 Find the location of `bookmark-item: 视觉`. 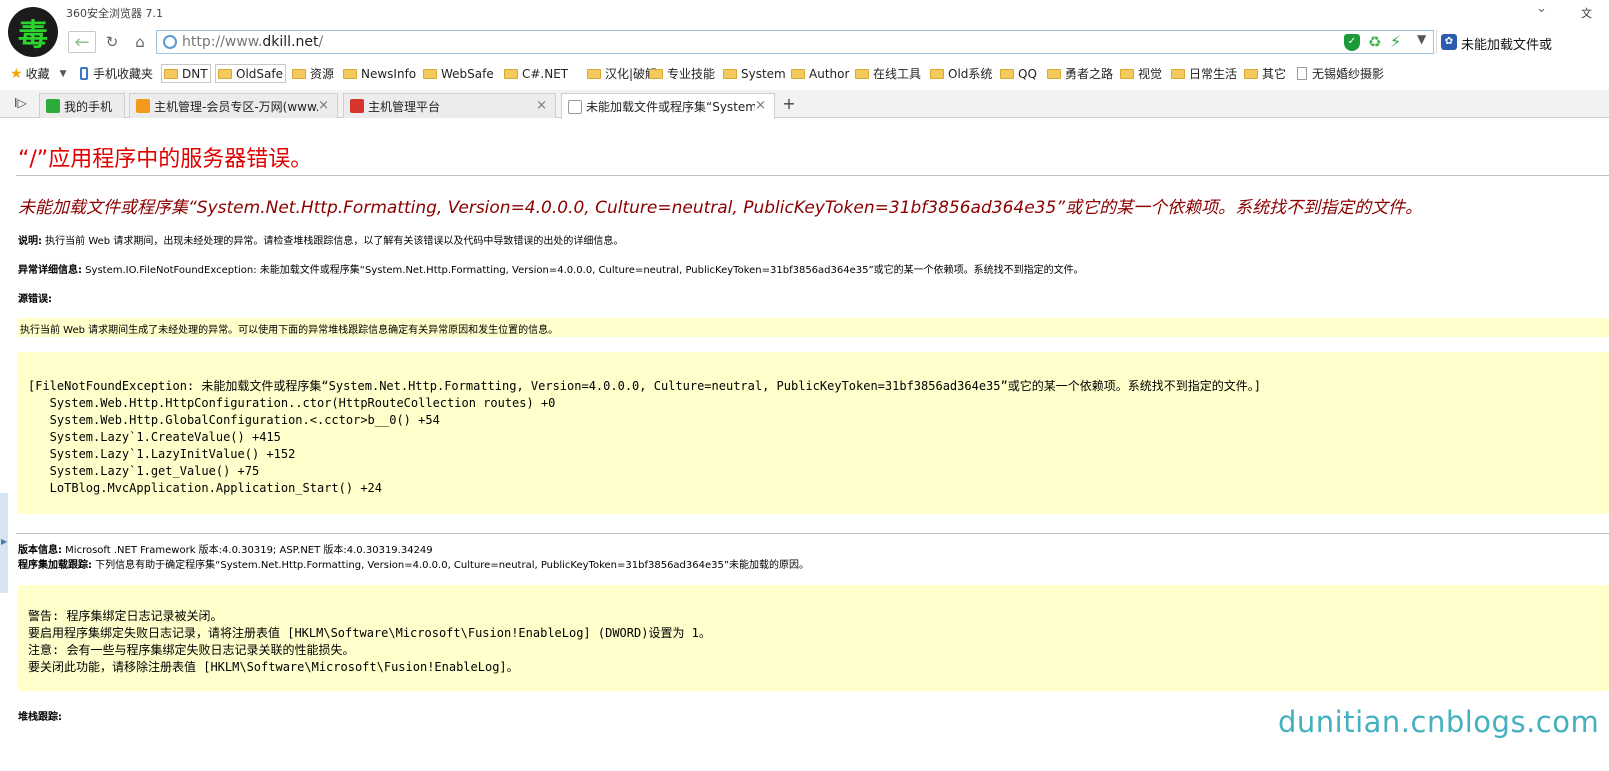

bookmark-item: 视觉 is located at coordinates (1140, 73).